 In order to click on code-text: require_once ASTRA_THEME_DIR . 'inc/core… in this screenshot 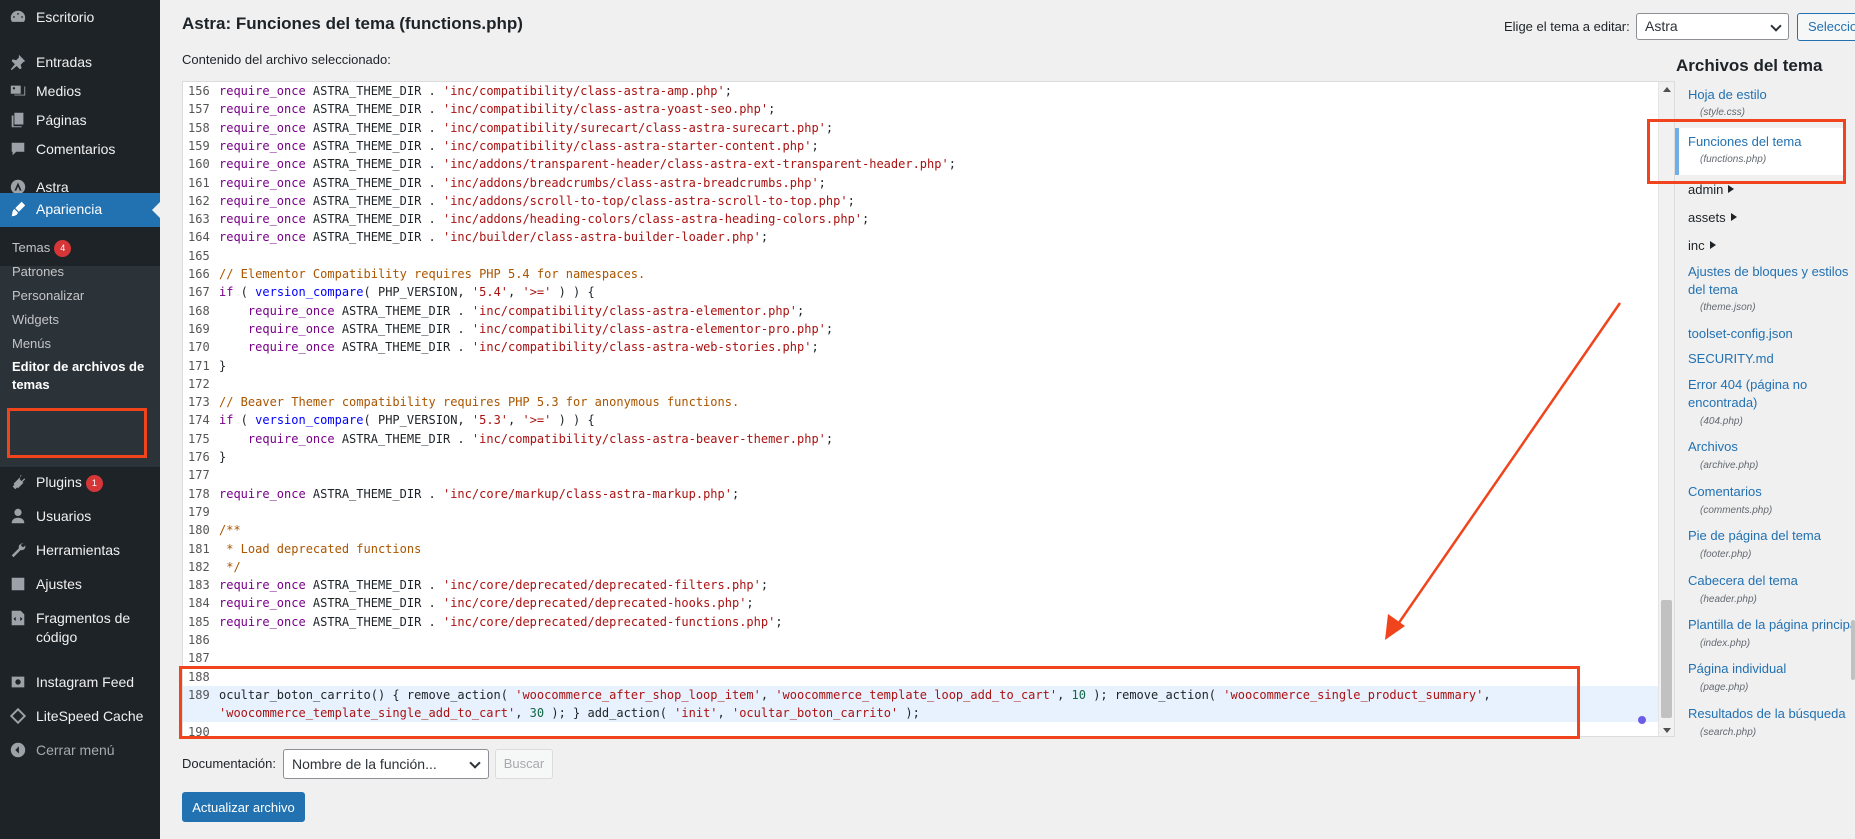, I will do `click(493, 585)`.